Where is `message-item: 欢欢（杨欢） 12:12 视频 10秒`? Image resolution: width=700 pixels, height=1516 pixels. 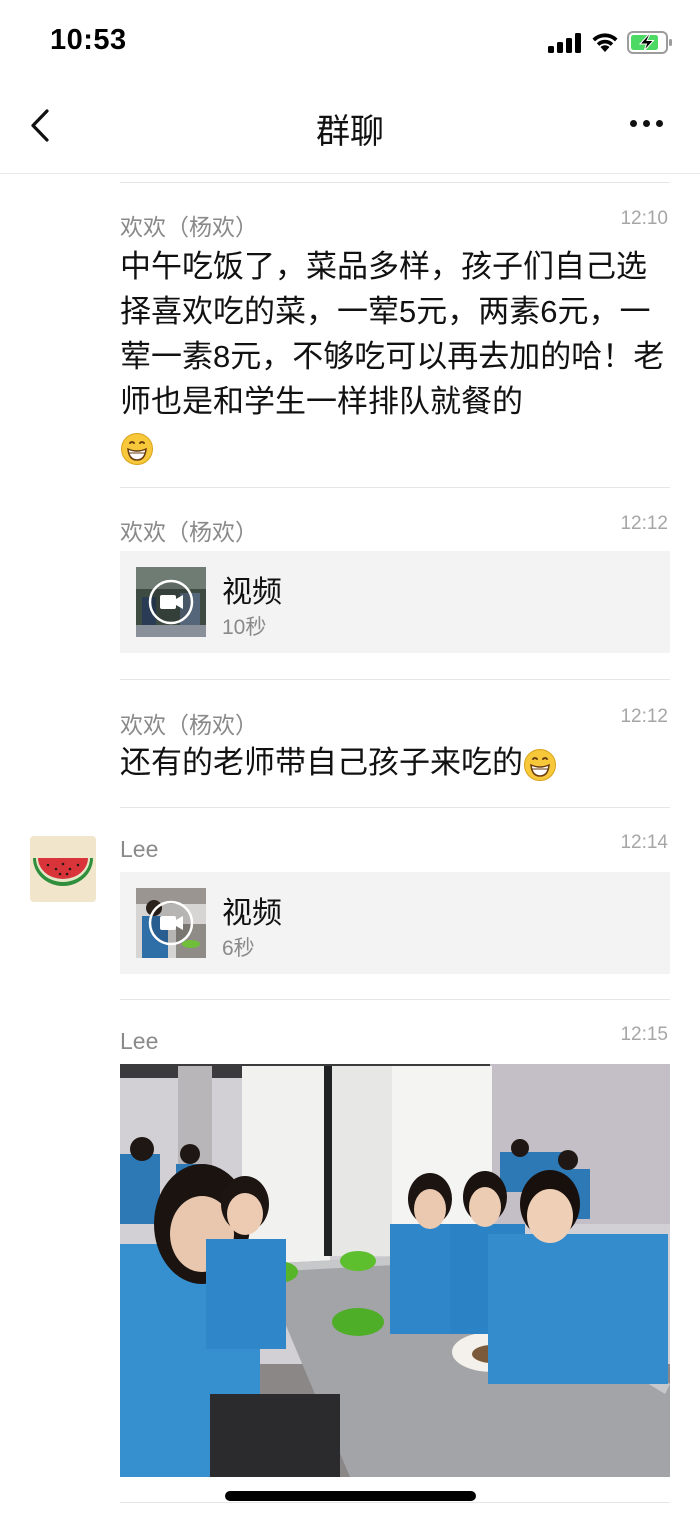
message-item: 欢欢（杨欢） 12:12 视频 10秒 is located at coordinates (395, 580).